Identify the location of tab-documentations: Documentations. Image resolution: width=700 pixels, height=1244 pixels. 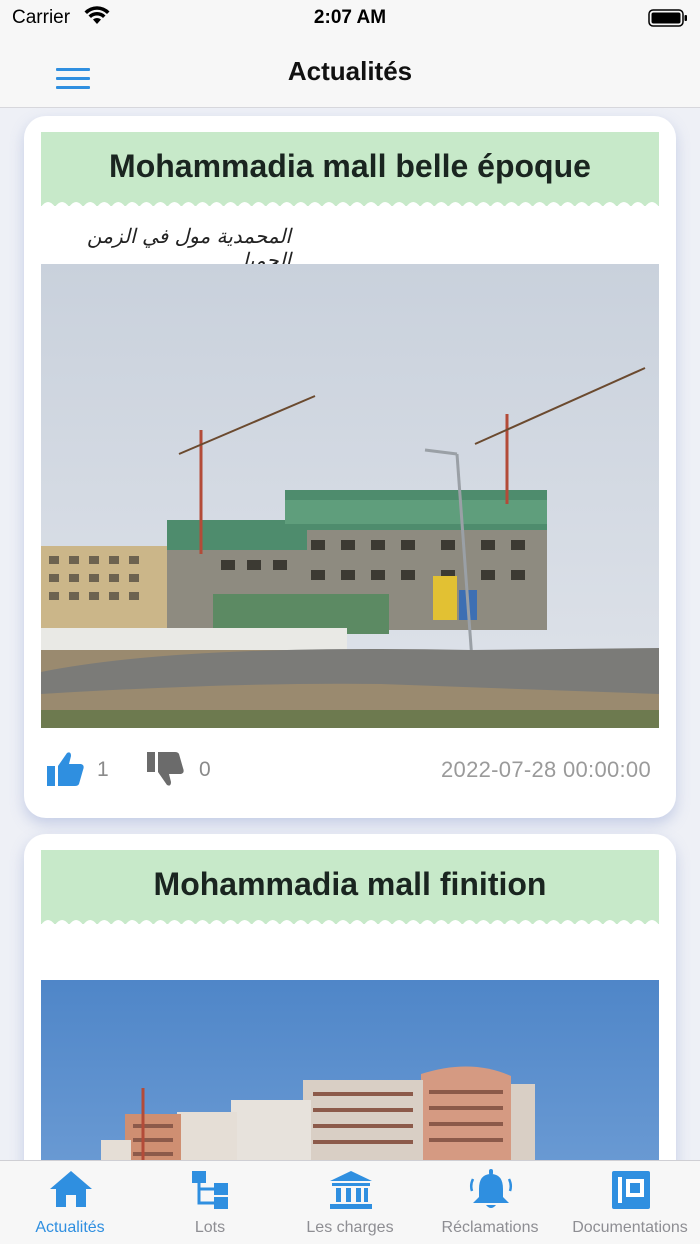
(630, 1202).